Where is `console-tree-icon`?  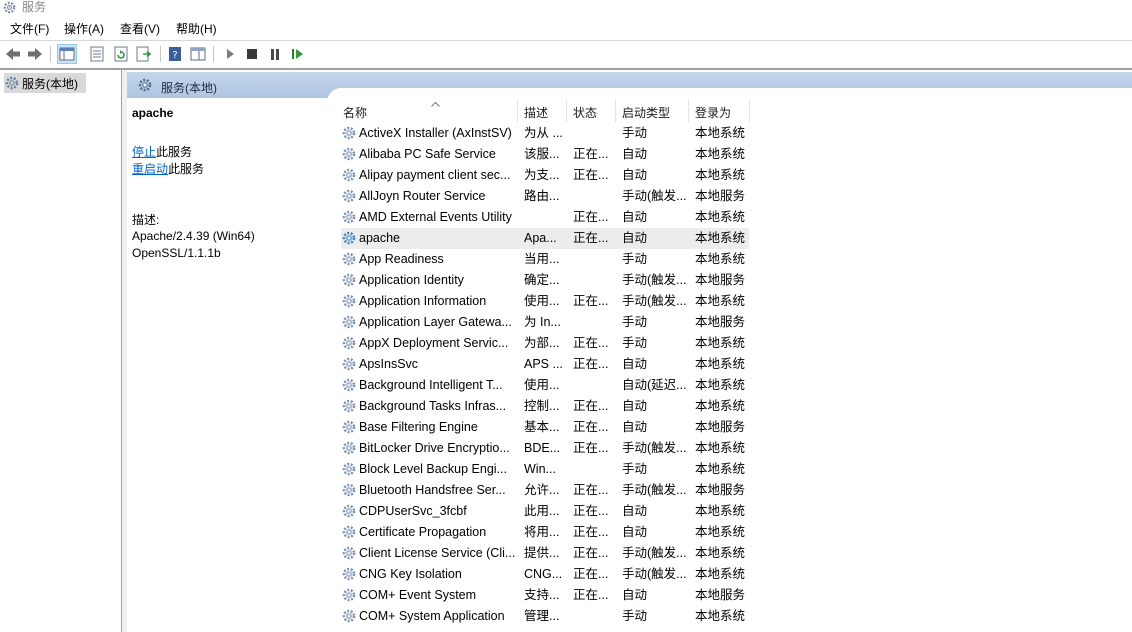
console-tree-icon is located at coordinates (67, 54).